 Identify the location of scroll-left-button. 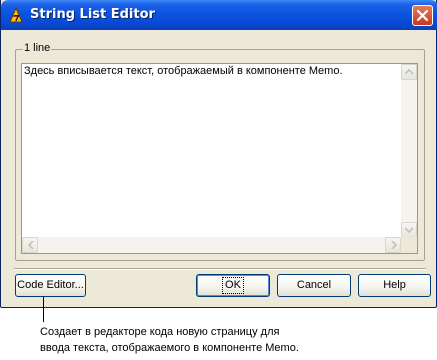
(30, 245).